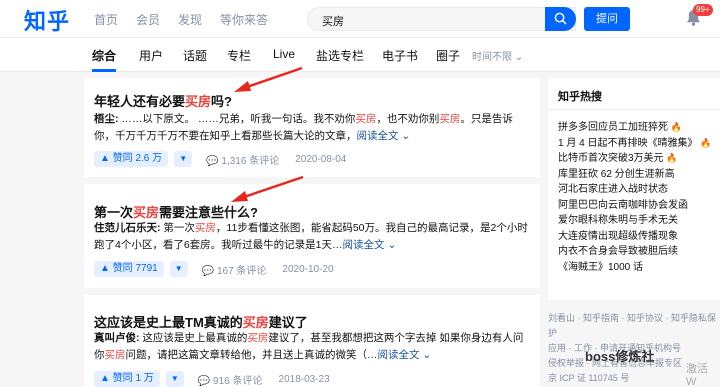  Describe the element at coordinates (616, 174) in the screenshot. I see `hot-search-text: 库里狂砍 62 分创生涯新高` at that location.